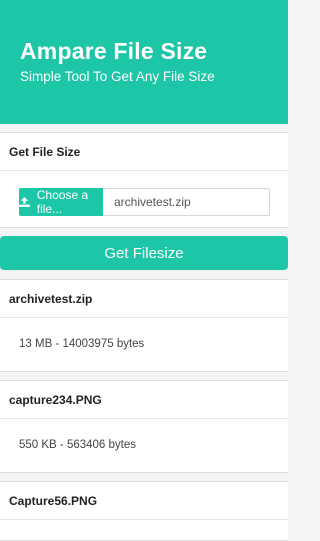 This screenshot has width=320, height=541. I want to click on result-file-size: 13 MB - 14003975 bytes, so click(82, 344).